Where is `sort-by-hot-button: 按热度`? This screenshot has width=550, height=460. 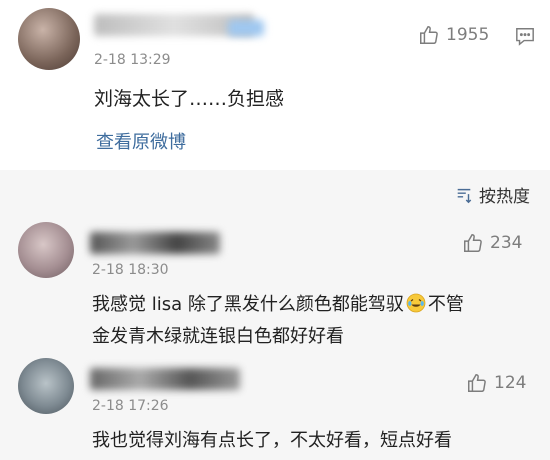 sort-by-hot-button: 按热度 is located at coordinates (492, 194).